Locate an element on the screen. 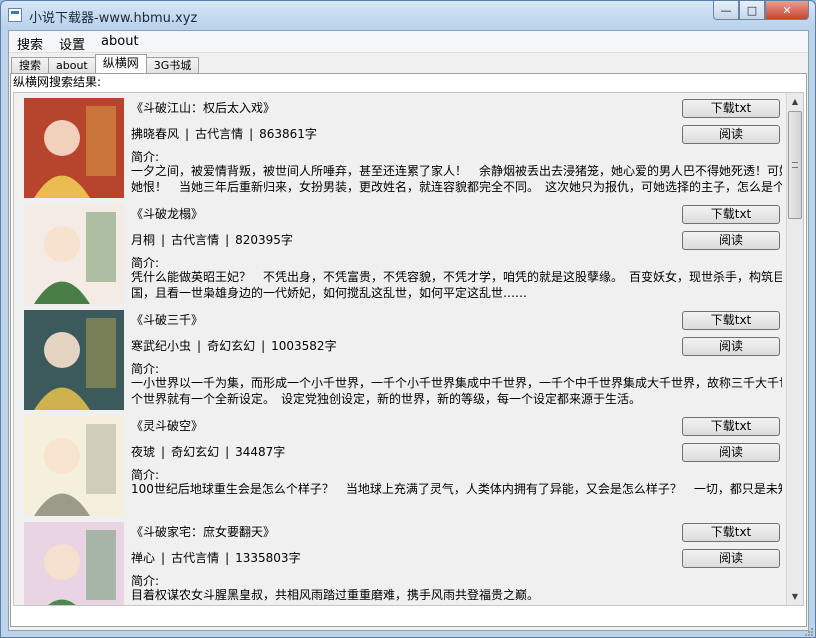 The image size is (816, 638). tab-3g-bookstore: 3G书城 is located at coordinates (172, 65).